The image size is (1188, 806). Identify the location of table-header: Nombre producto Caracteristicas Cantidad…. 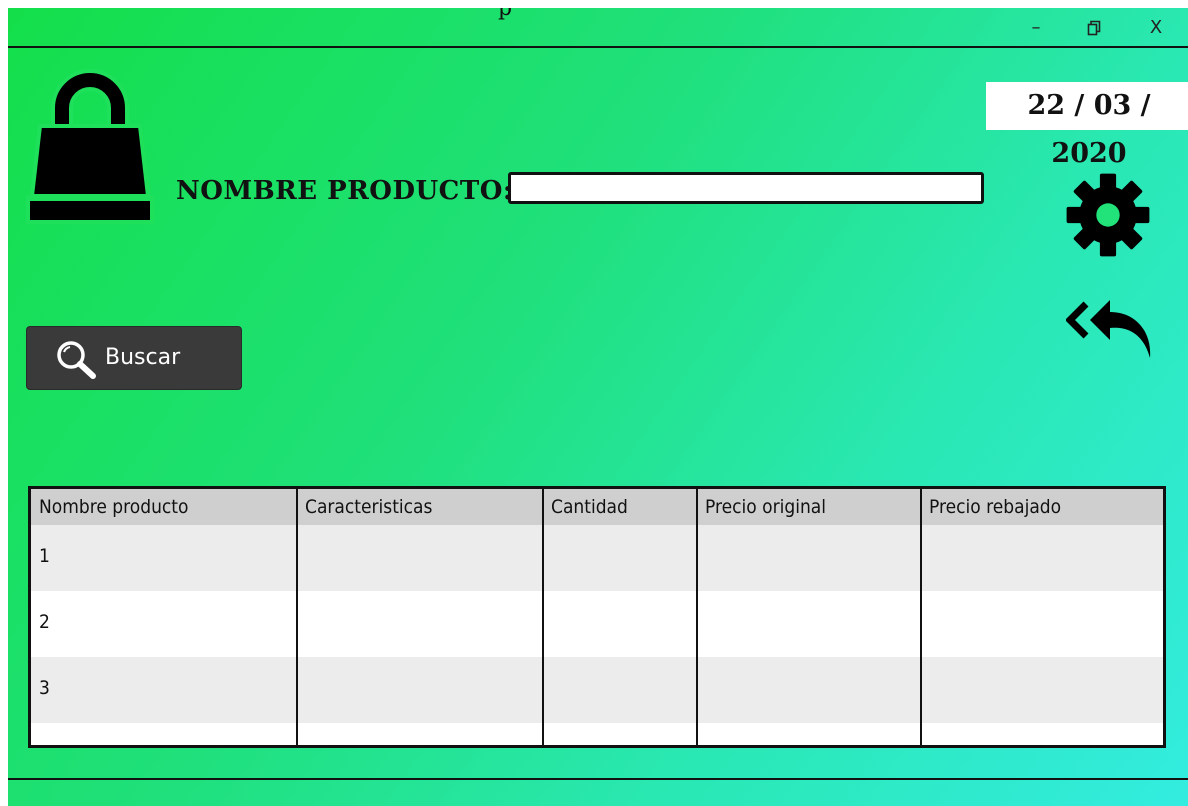
(597, 507).